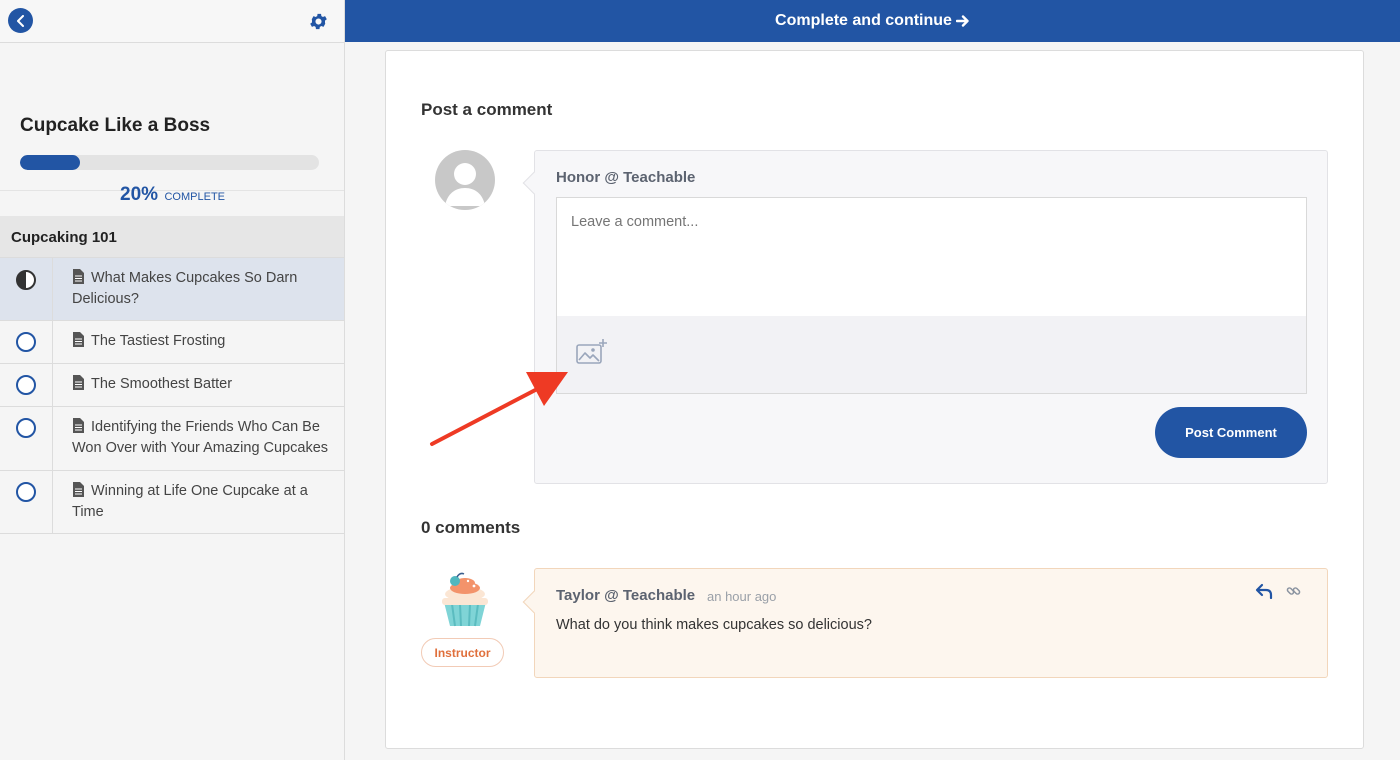 This screenshot has width=1400, height=760. I want to click on section-title: Cupcaking 101, so click(172, 237).